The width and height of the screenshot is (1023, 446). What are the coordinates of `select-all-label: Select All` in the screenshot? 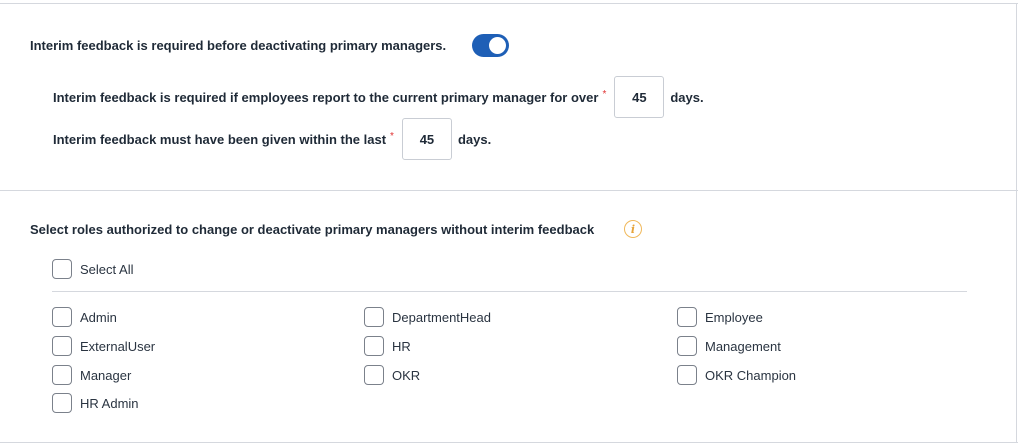 It's located at (107, 269).